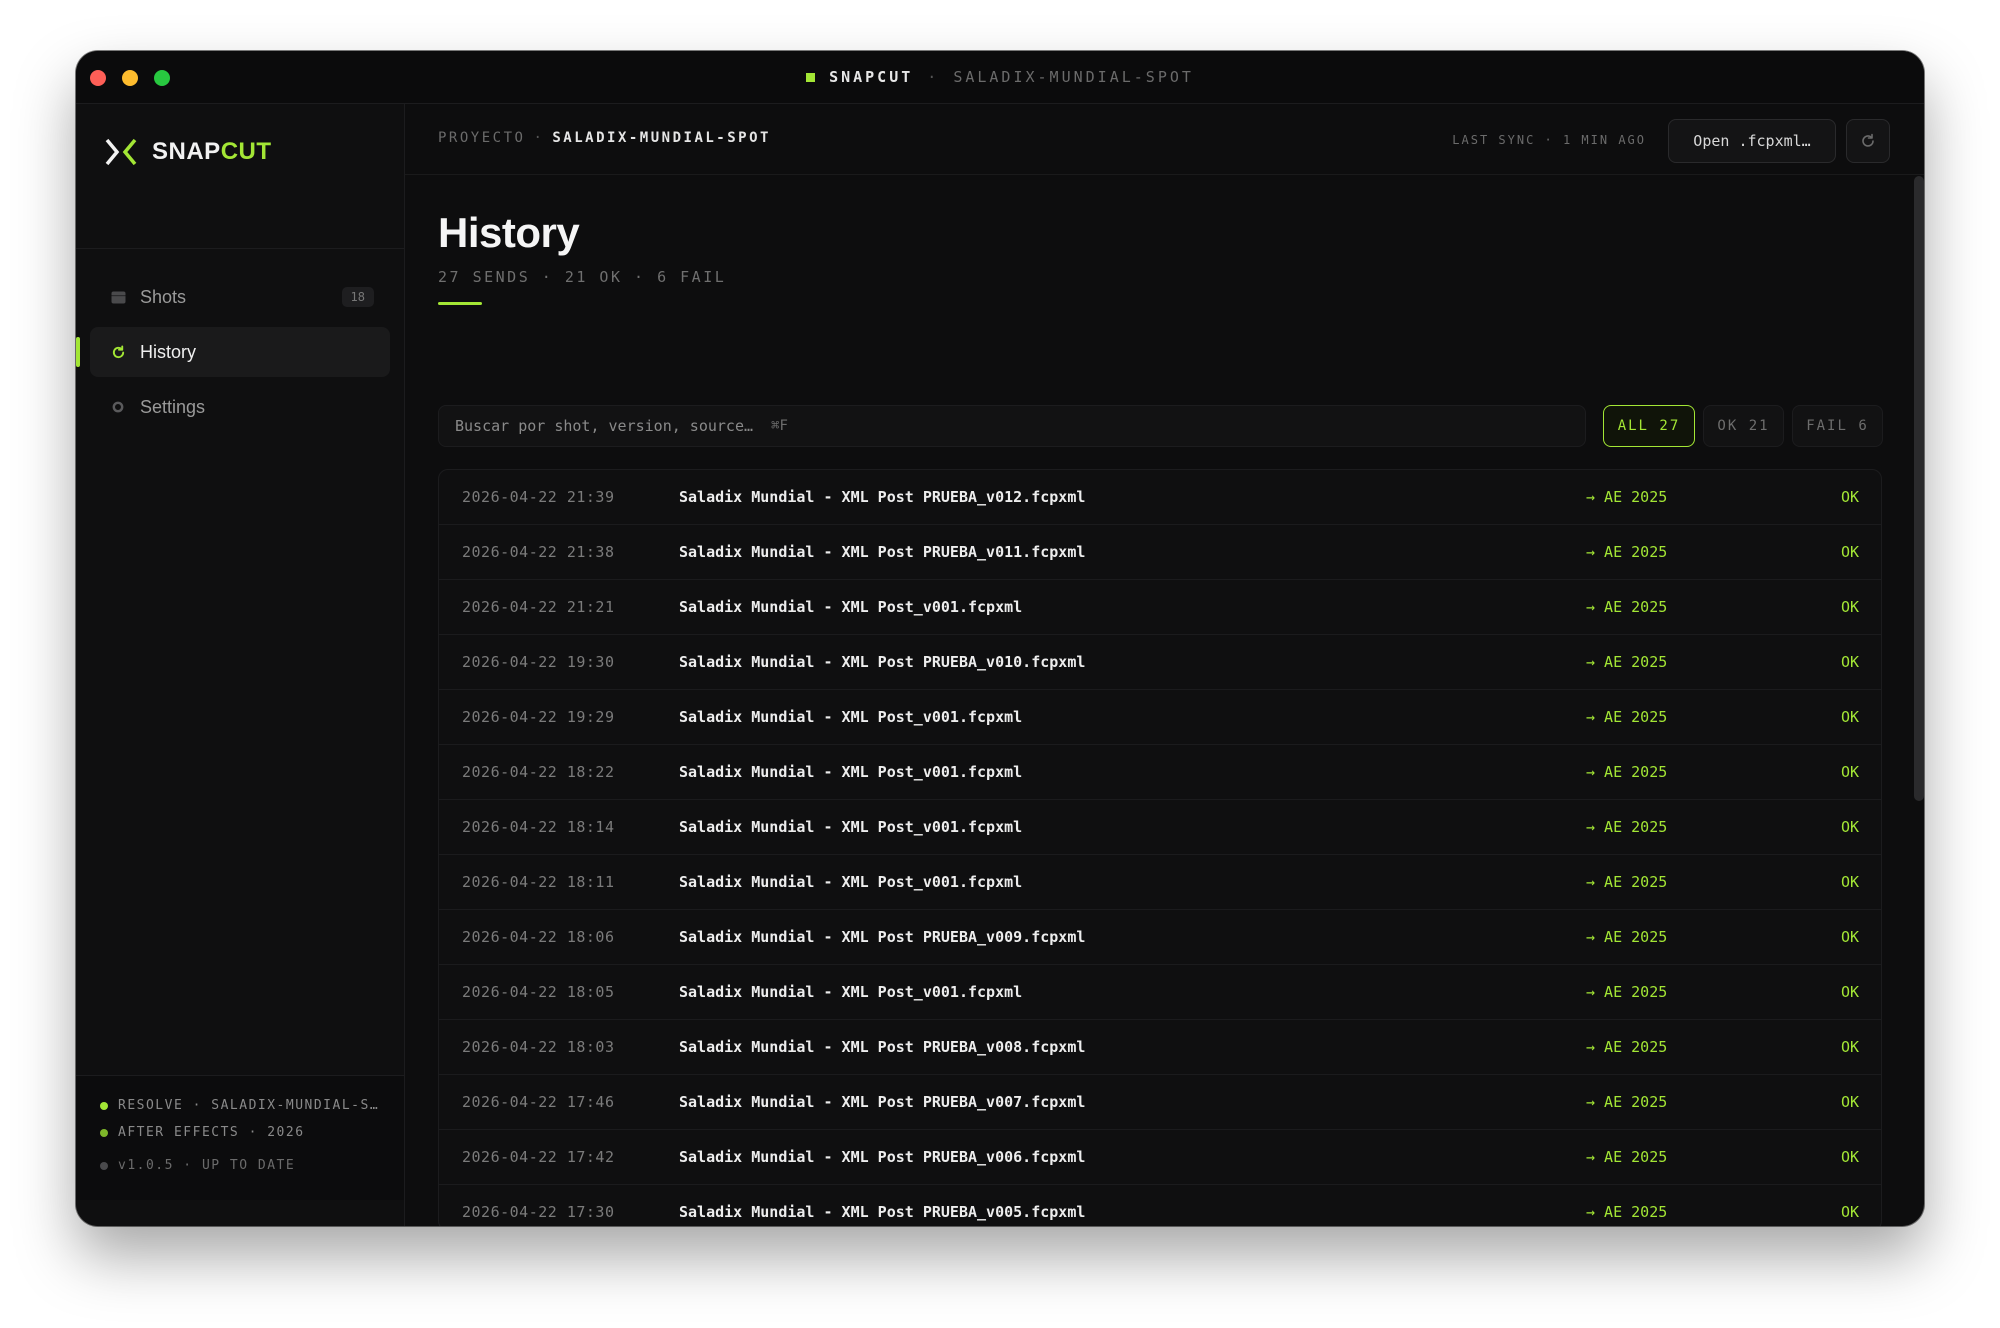 The height and width of the screenshot is (1328, 2000). Describe the element at coordinates (240, 407) in the screenshot. I see `sidebar-item-settings: Settings` at that location.